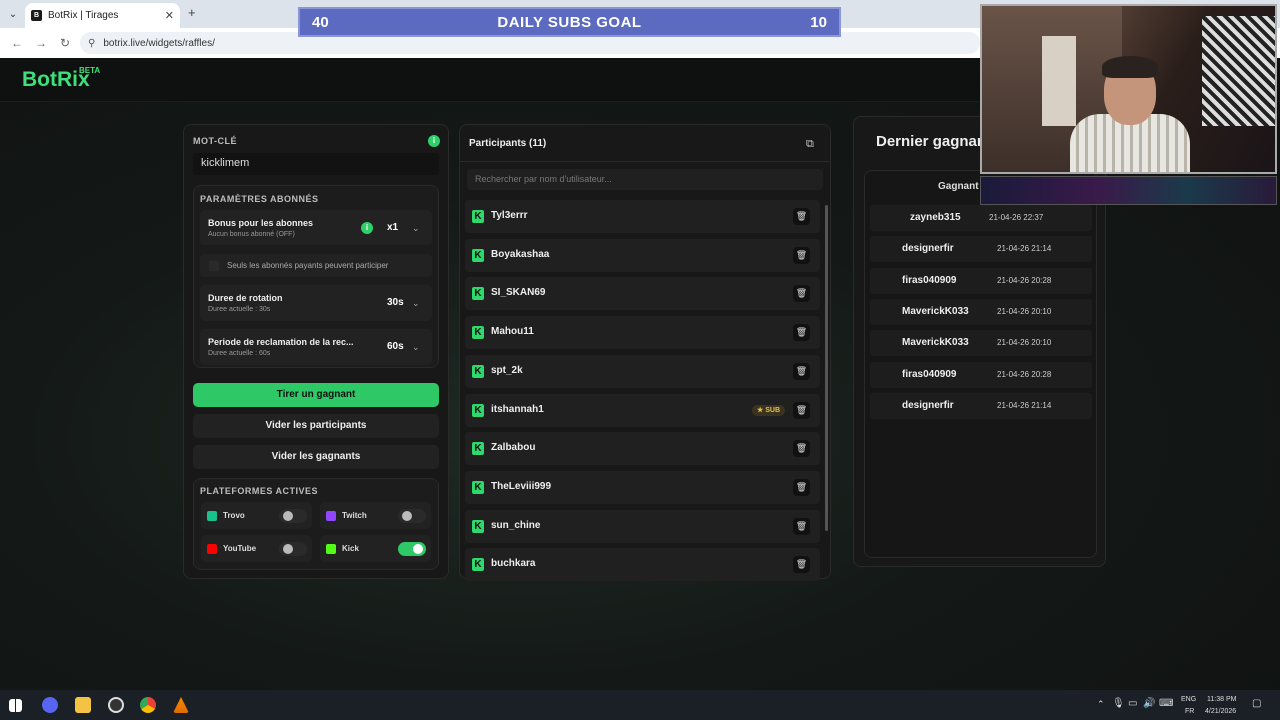  I want to click on draw-winner-button: Tirer un gagnant, so click(316, 395).